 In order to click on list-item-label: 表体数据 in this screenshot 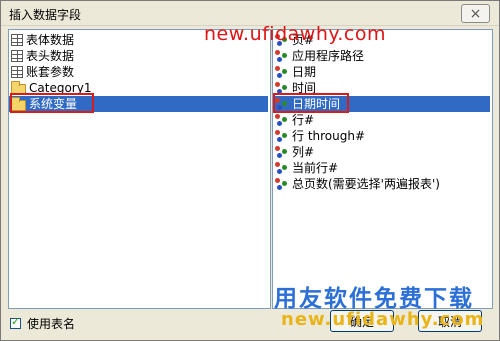, I will do `click(50, 40)`.